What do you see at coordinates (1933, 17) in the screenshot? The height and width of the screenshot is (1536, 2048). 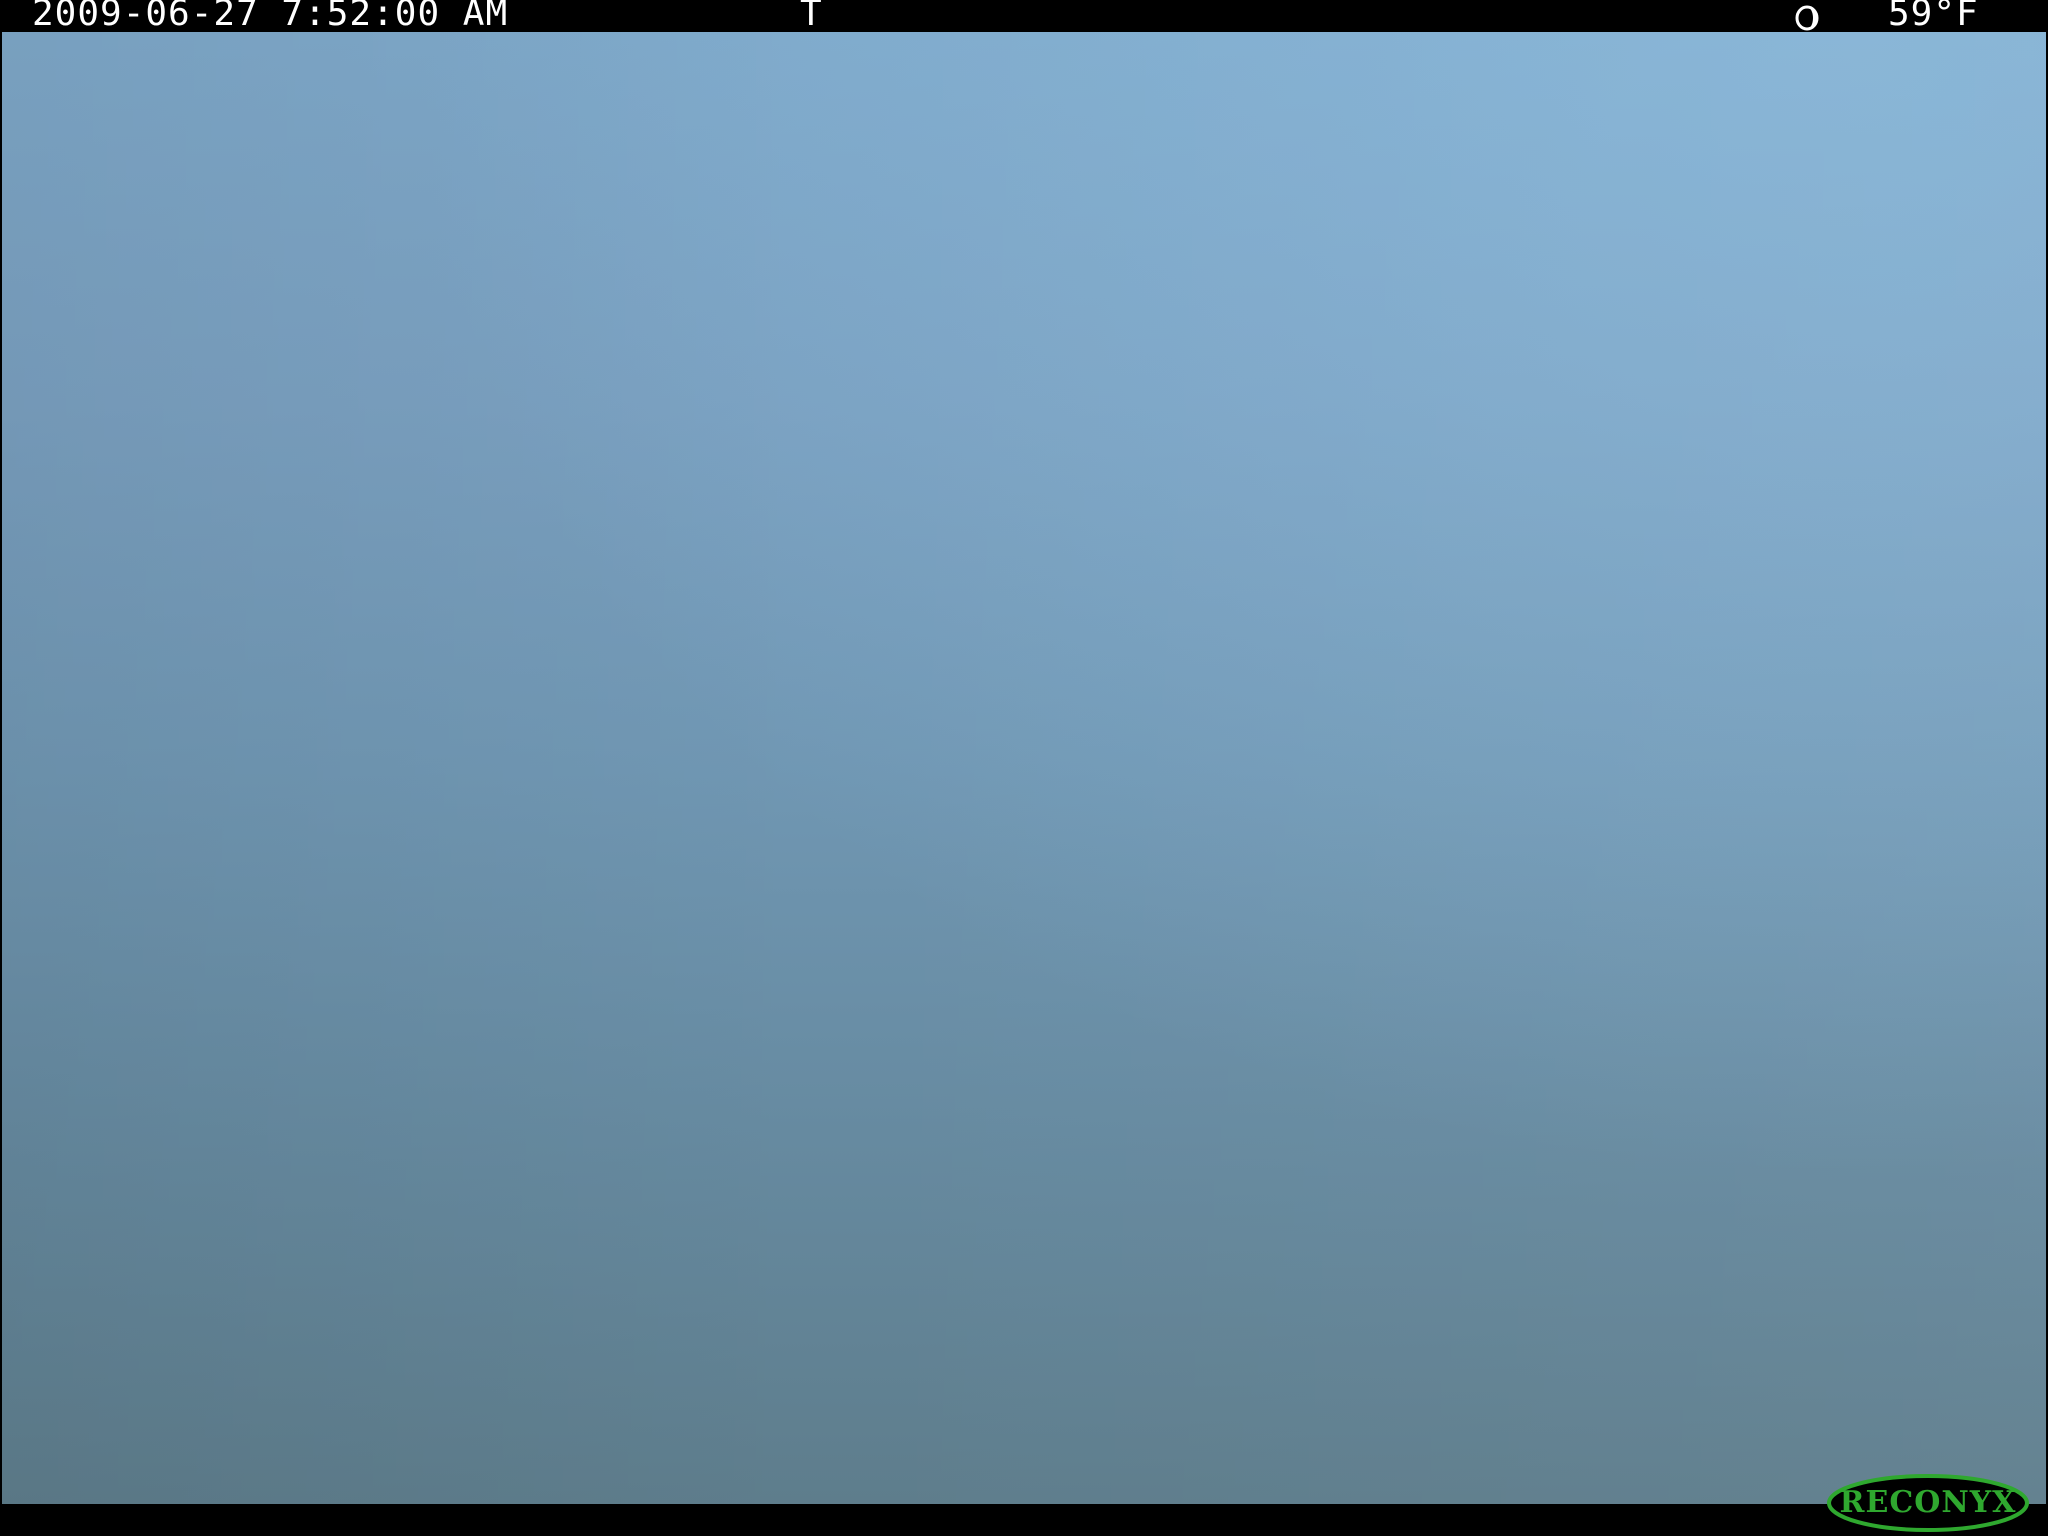 I see `temperature: 59°F` at bounding box center [1933, 17].